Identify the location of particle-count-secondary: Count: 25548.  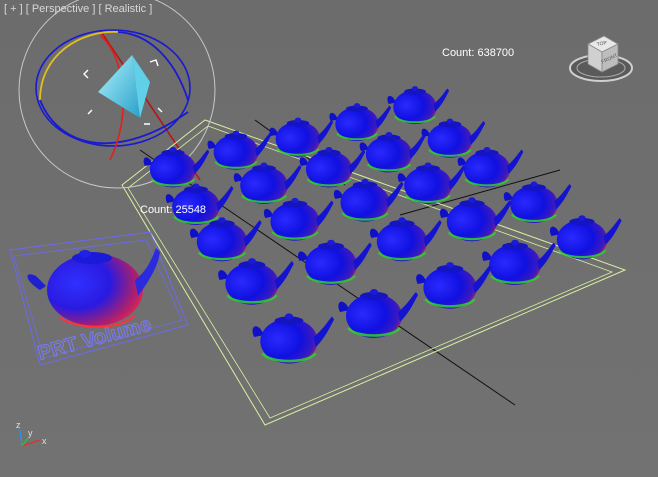
(173, 210).